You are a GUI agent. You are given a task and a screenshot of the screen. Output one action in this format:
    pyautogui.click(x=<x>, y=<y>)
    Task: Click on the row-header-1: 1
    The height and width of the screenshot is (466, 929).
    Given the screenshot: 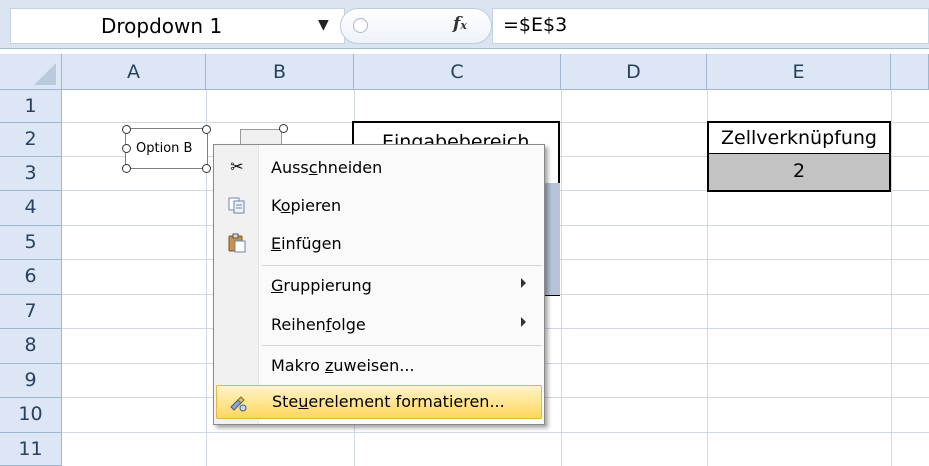 What is the action you would take?
    pyautogui.click(x=31, y=106)
    